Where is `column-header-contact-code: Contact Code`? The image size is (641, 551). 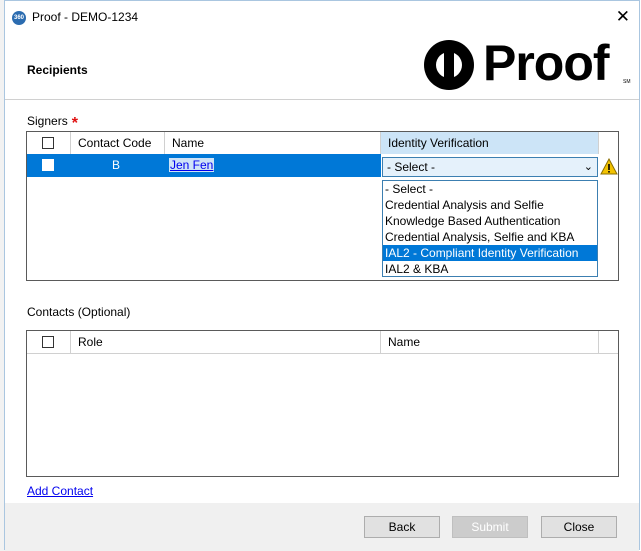
column-header-contact-code: Contact Code is located at coordinates (118, 143).